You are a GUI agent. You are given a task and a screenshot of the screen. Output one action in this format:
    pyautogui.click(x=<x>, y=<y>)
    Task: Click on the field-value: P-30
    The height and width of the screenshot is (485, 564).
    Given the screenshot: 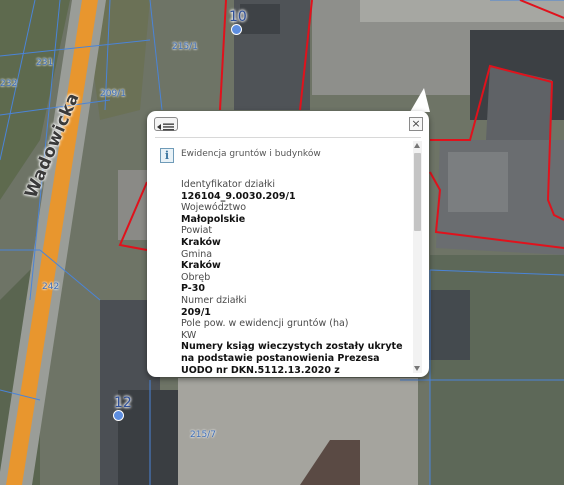 What is the action you would take?
    pyautogui.click(x=193, y=289)
    